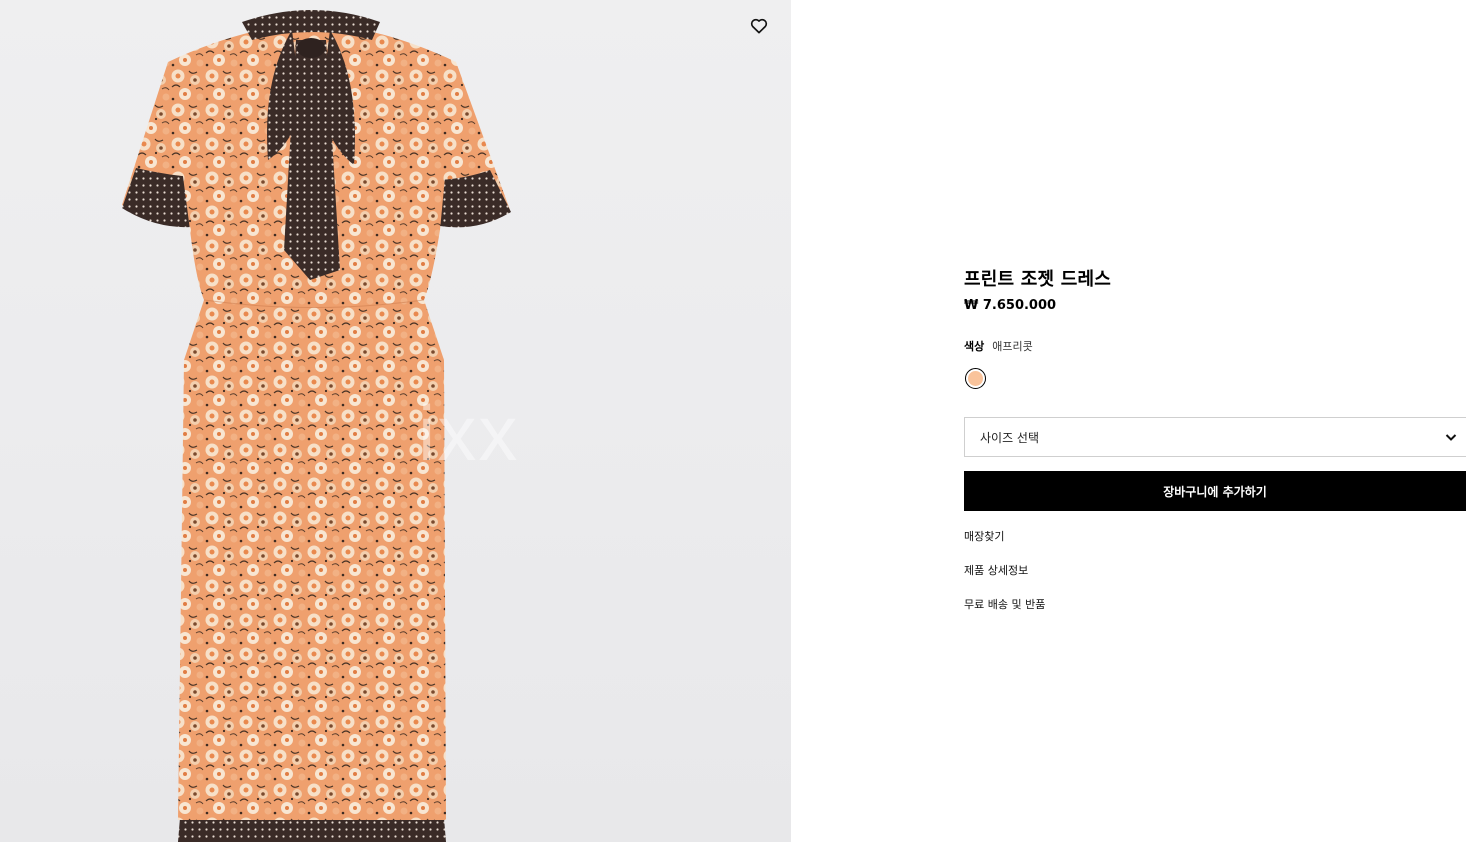  I want to click on color-label: 색상, so click(974, 346).